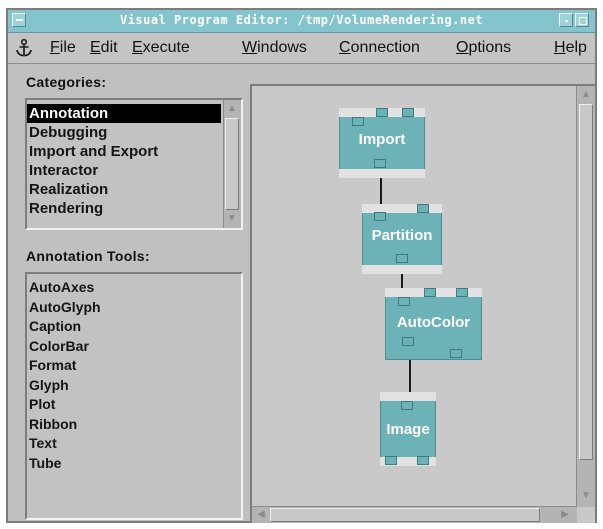  Describe the element at coordinates (132, 308) in the screenshot. I see `tool-item-autoglyph: AutoGlyph` at that location.